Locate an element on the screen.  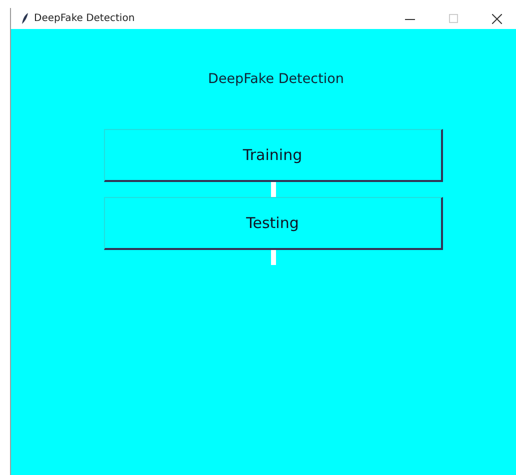
feather-icon is located at coordinates (25, 18).